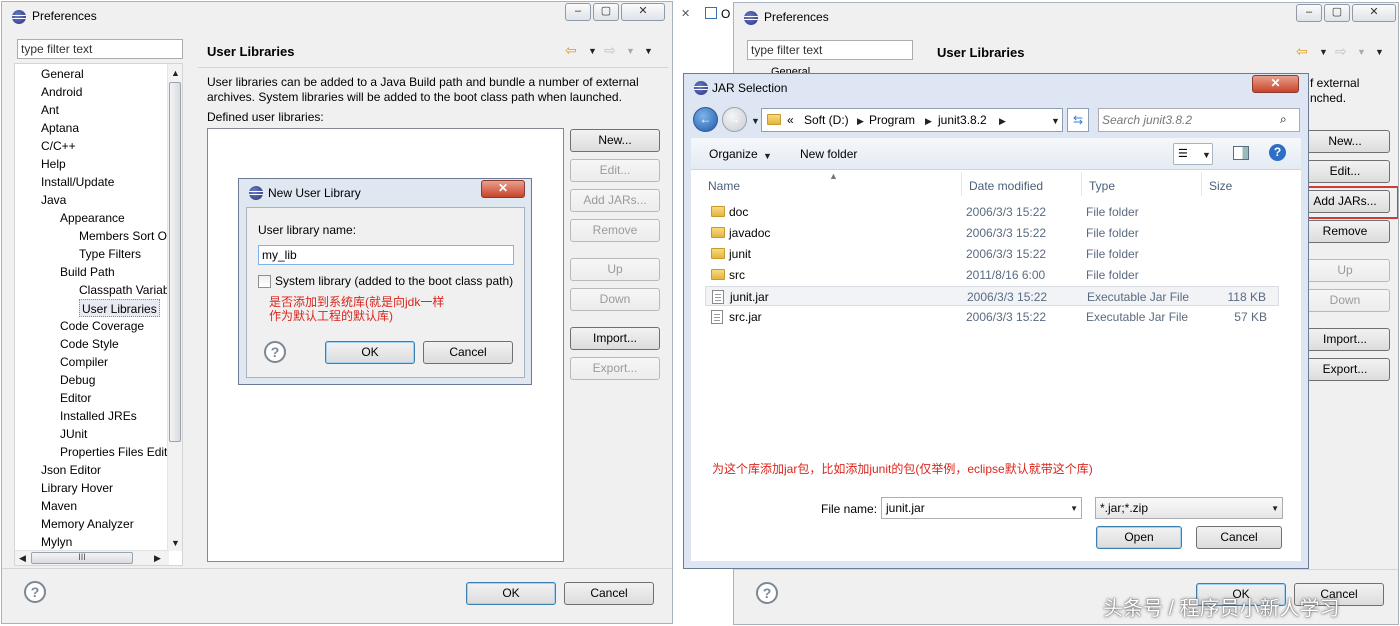  What do you see at coordinates (992, 275) in the screenshot?
I see `file-row: src 2011/8/16 6:00 File folder` at bounding box center [992, 275].